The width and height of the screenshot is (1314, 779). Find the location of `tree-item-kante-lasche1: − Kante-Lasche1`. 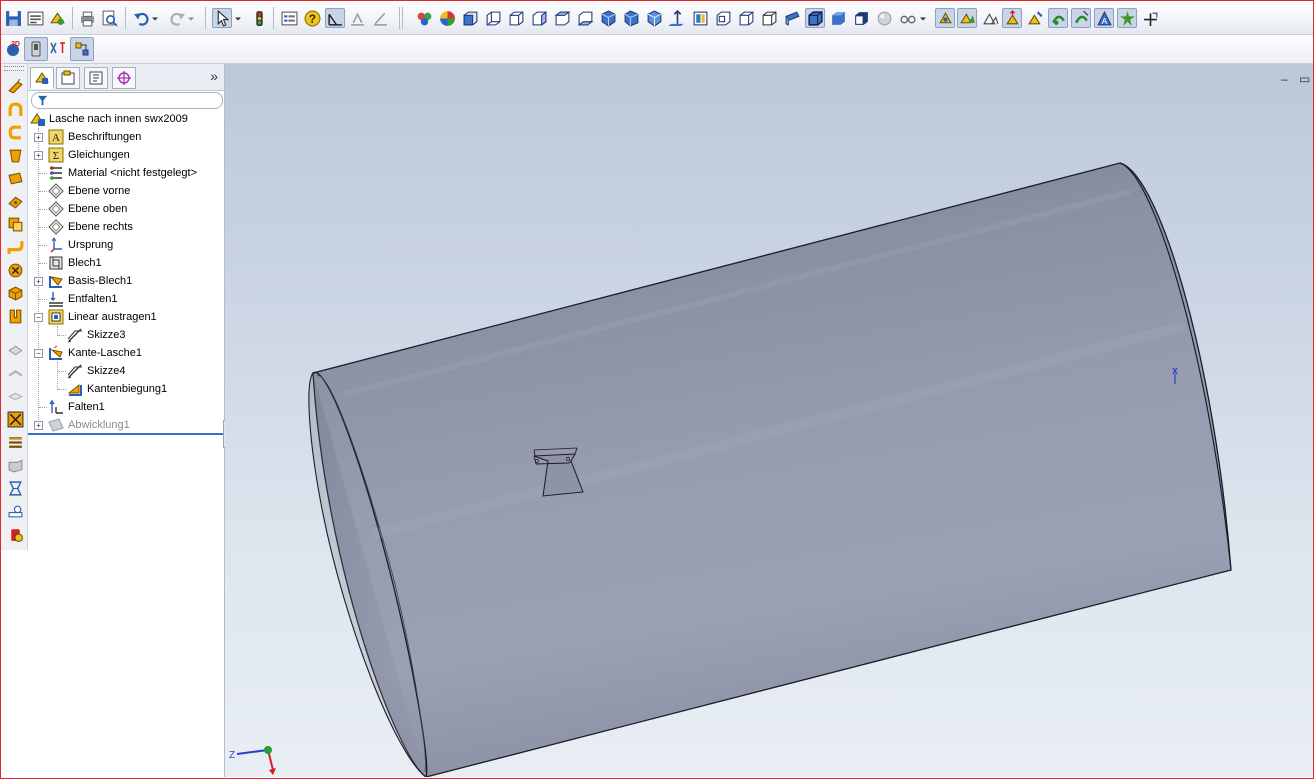

tree-item-kante-lasche1: − Kante-Lasche1 is located at coordinates (126, 353).